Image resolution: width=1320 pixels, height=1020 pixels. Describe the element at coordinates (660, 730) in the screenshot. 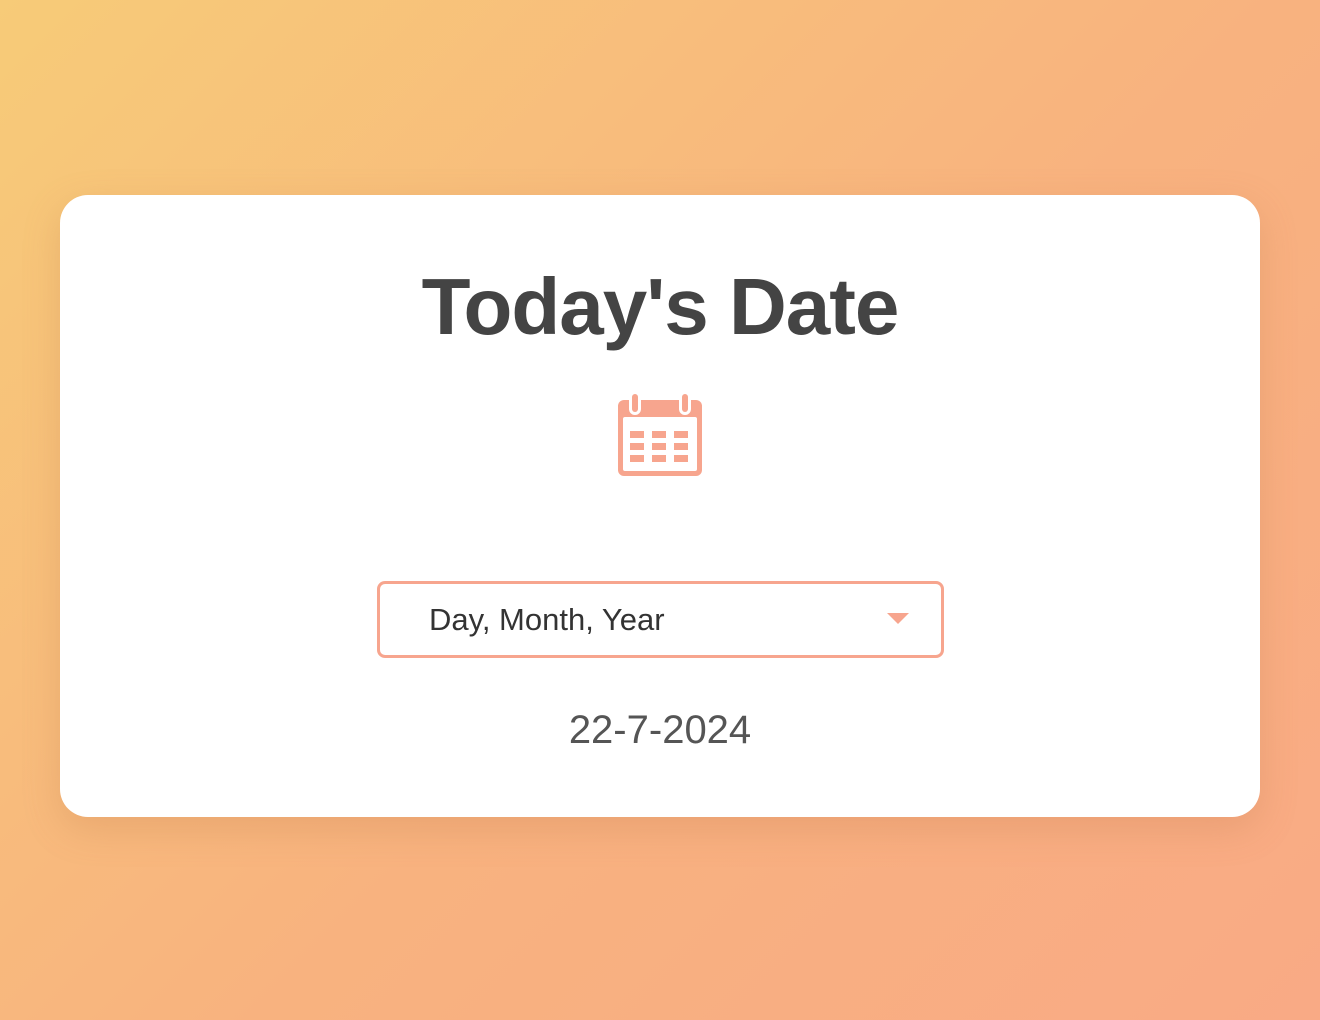

I see `formatted-date-output: 22-7-2024` at that location.